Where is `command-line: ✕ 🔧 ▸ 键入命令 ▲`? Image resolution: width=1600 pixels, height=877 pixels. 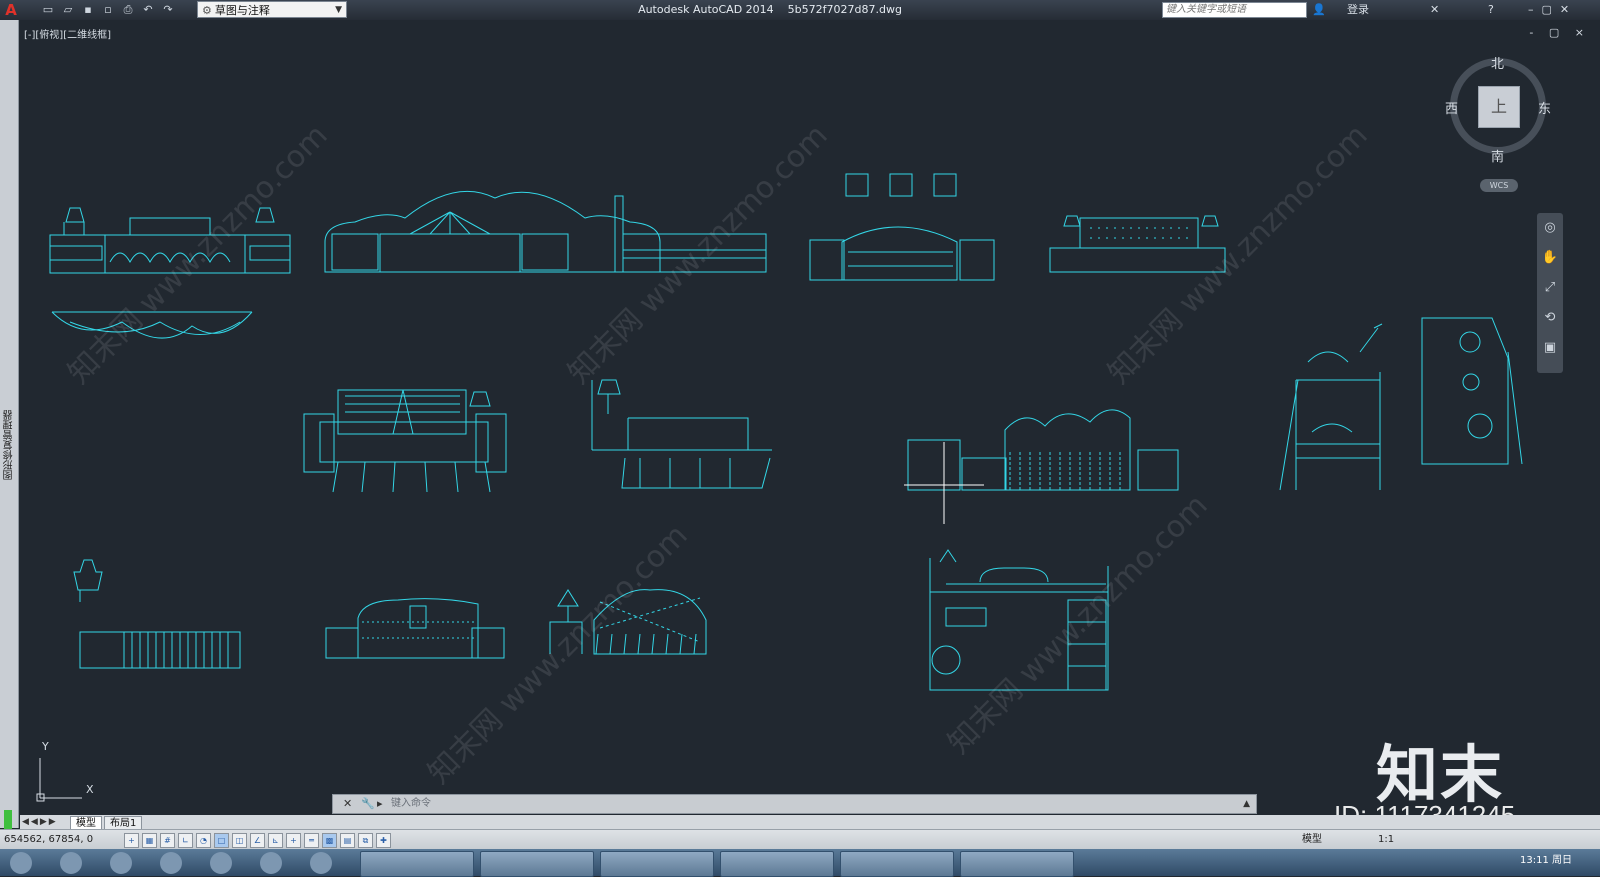
command-line: ✕ 🔧 ▸ 键入命令 ▲ is located at coordinates (794, 804).